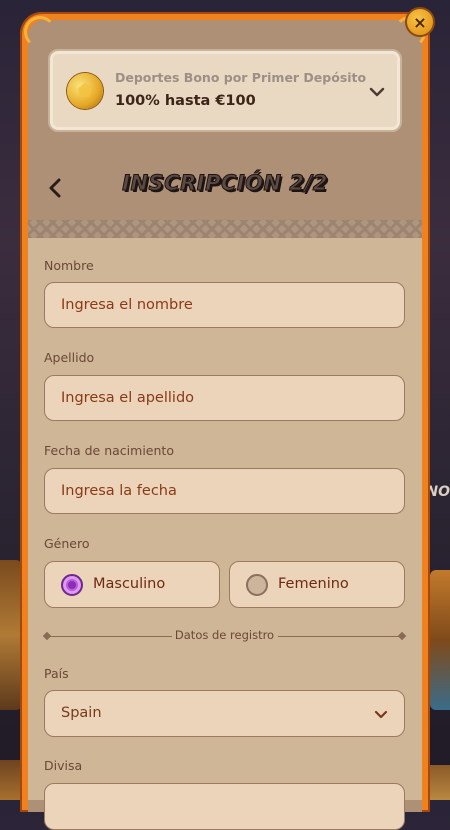  I want to click on section-divider: Datos de registro, so click(224, 636).